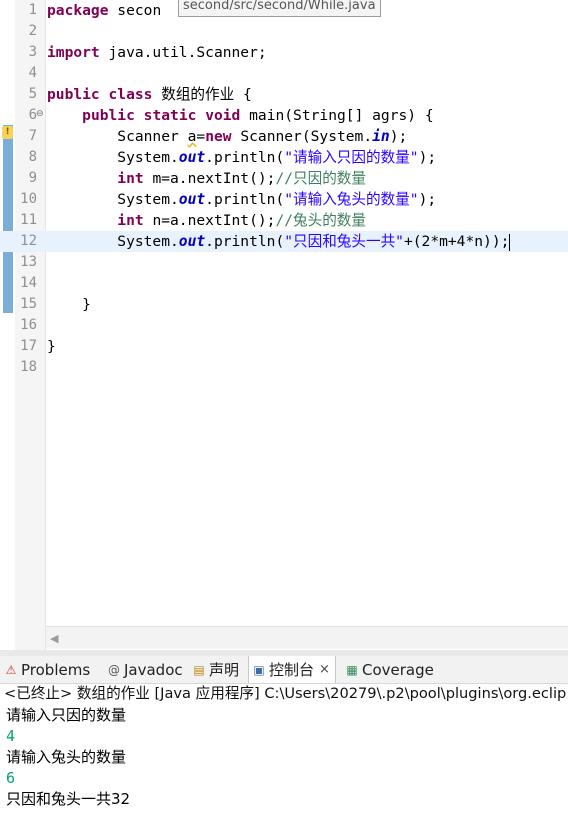  I want to click on text-caret, so click(510, 242).